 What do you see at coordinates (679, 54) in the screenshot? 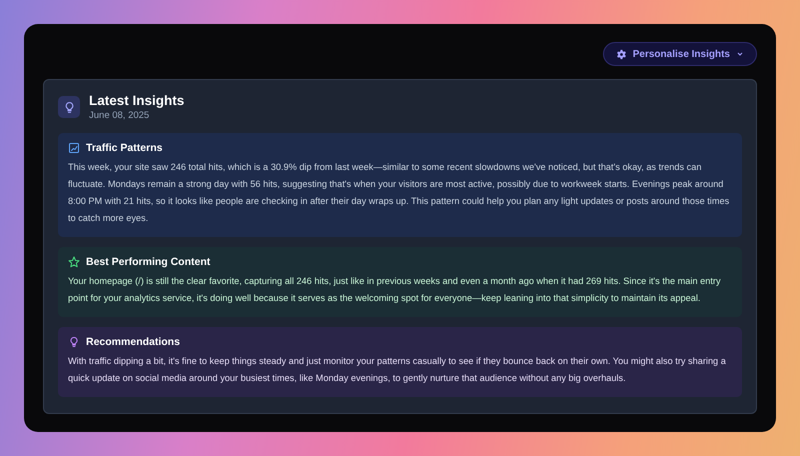
I see `personalise-button: Personalise Insights` at bounding box center [679, 54].